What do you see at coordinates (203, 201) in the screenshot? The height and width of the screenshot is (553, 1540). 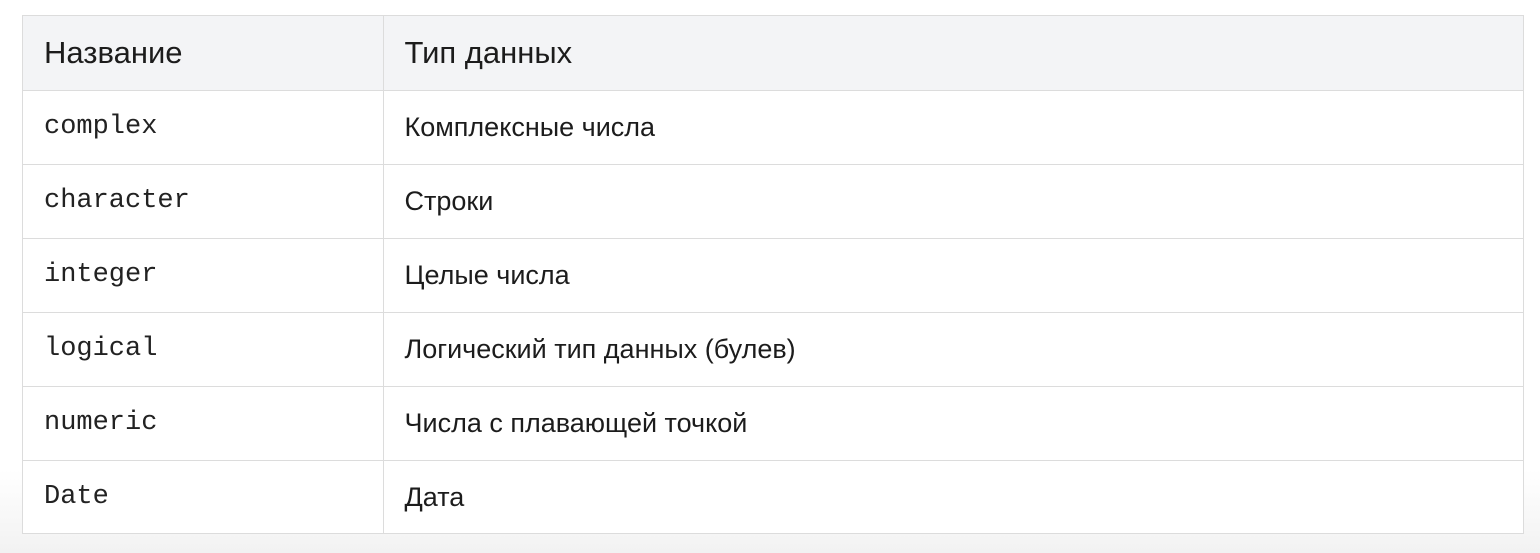 I see `row-name-cell: character` at bounding box center [203, 201].